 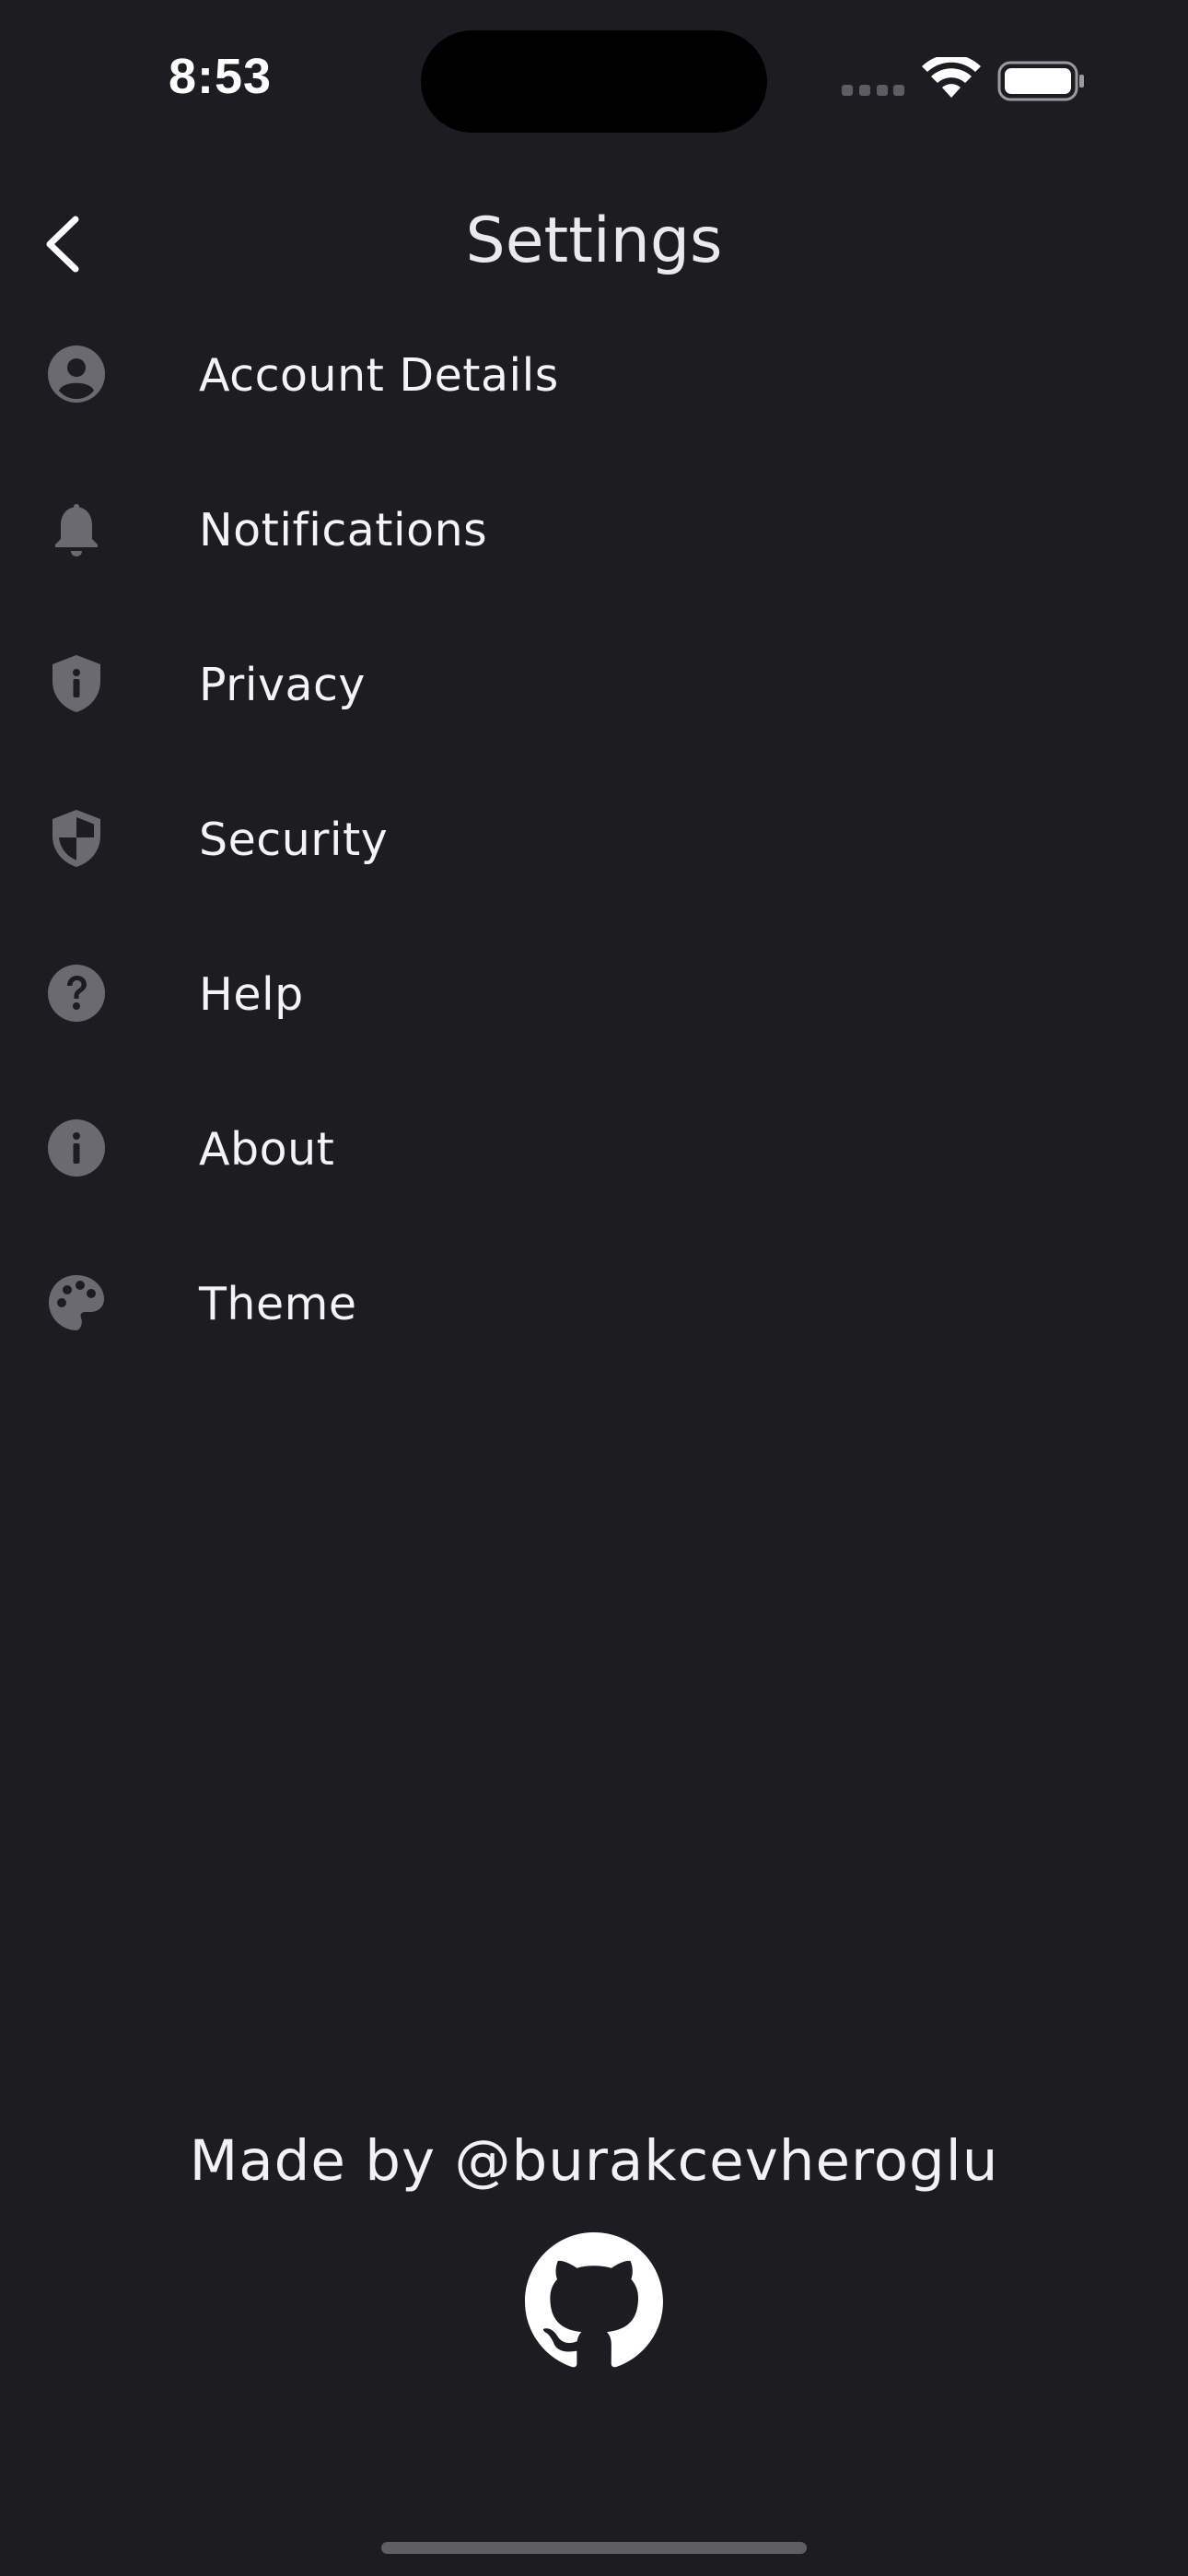 What do you see at coordinates (594, 993) in the screenshot?
I see `menu-item-help: Help` at bounding box center [594, 993].